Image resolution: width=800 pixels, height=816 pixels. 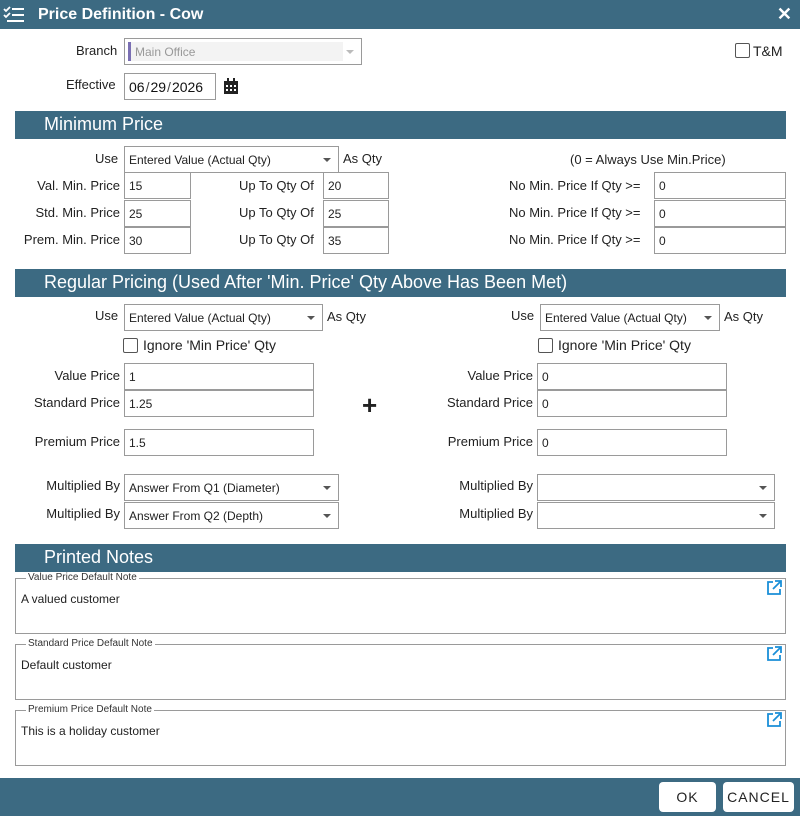 I want to click on reg-left-mult2-select: Answer From Q2 (Depth), so click(x=231, y=515).